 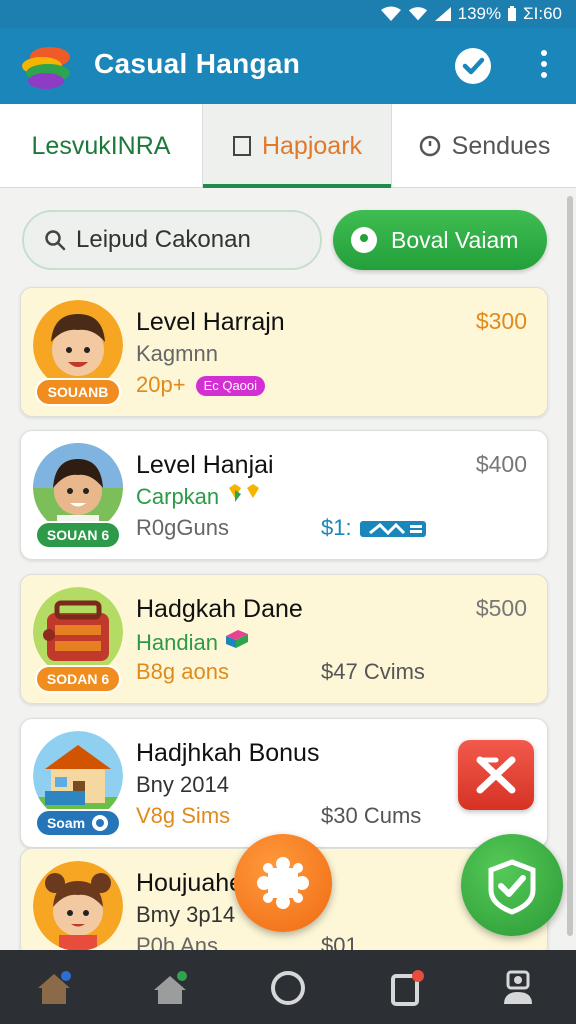 I want to click on card-subtitle-text: Carpkan, so click(x=178, y=496).